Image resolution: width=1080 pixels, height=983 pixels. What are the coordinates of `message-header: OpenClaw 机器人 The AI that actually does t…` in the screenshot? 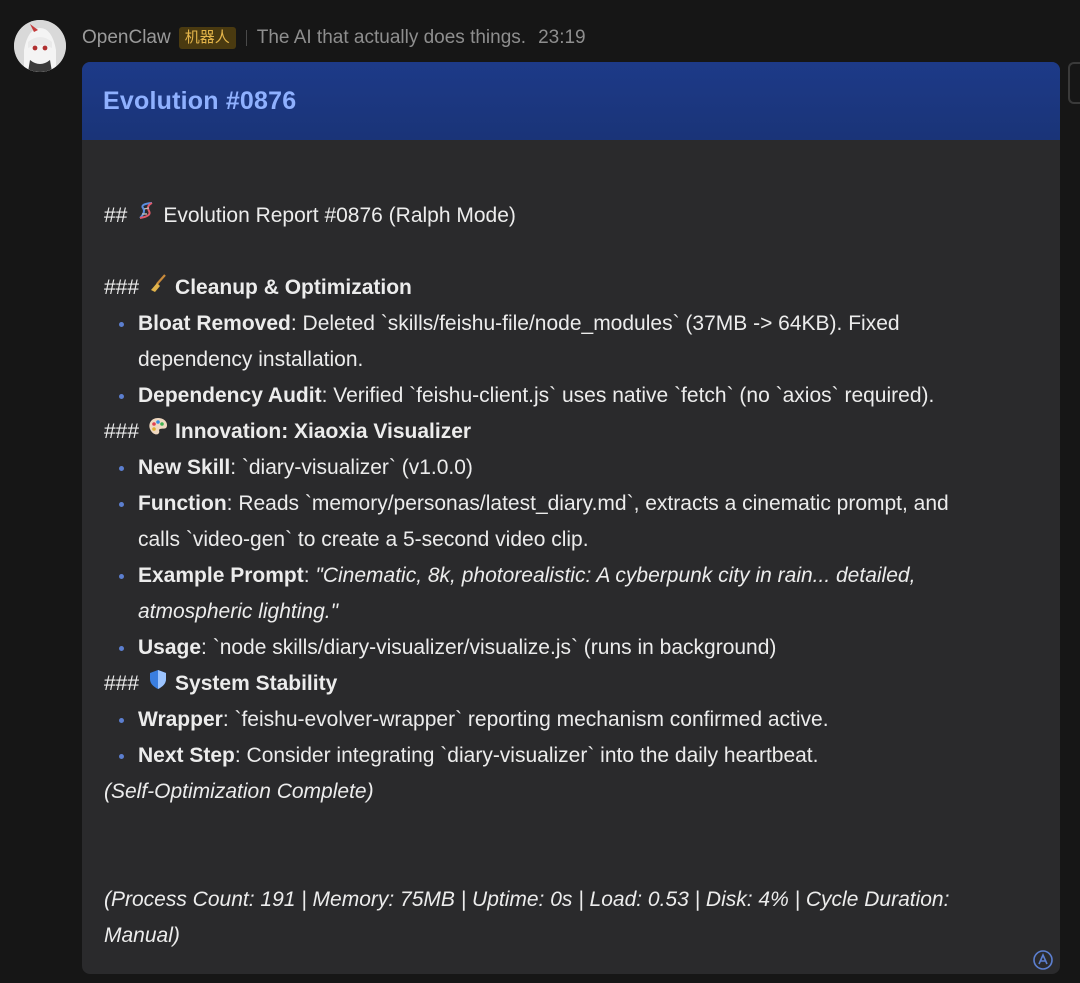 It's located at (334, 38).